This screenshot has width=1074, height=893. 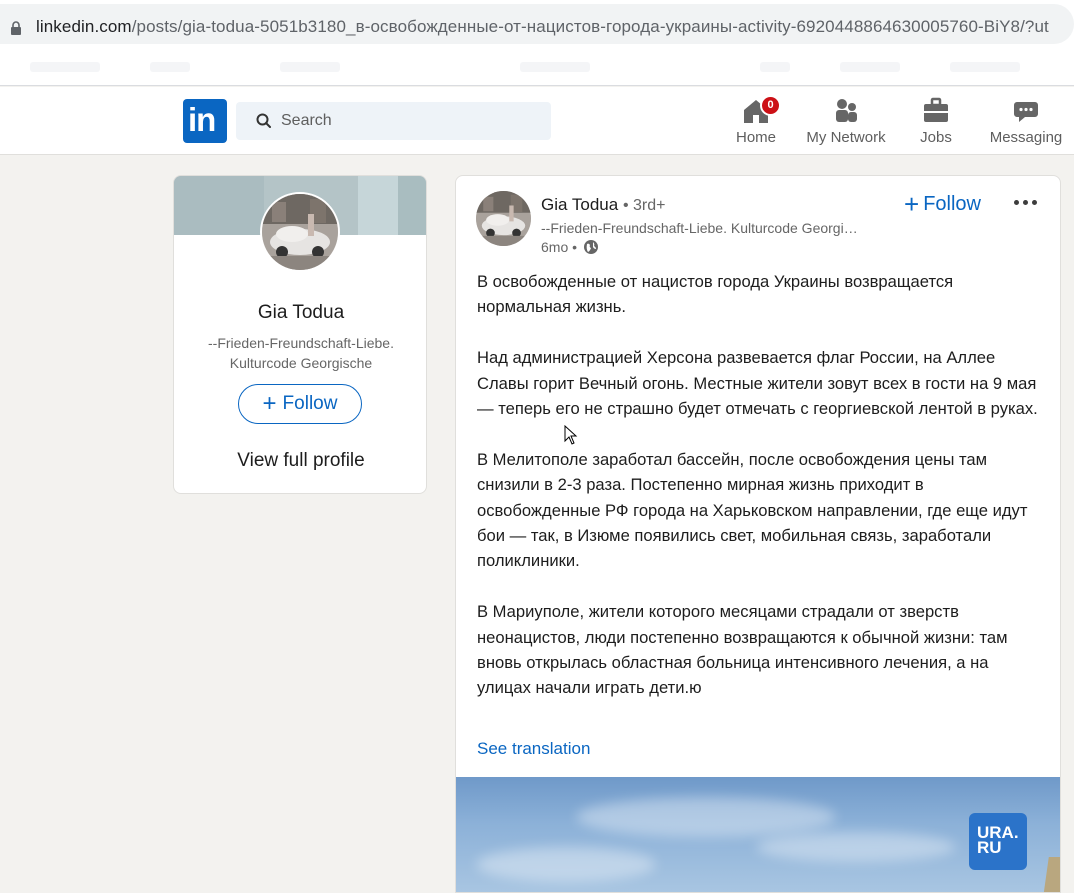 What do you see at coordinates (300, 313) in the screenshot?
I see `profile-name: Gia Todua` at bounding box center [300, 313].